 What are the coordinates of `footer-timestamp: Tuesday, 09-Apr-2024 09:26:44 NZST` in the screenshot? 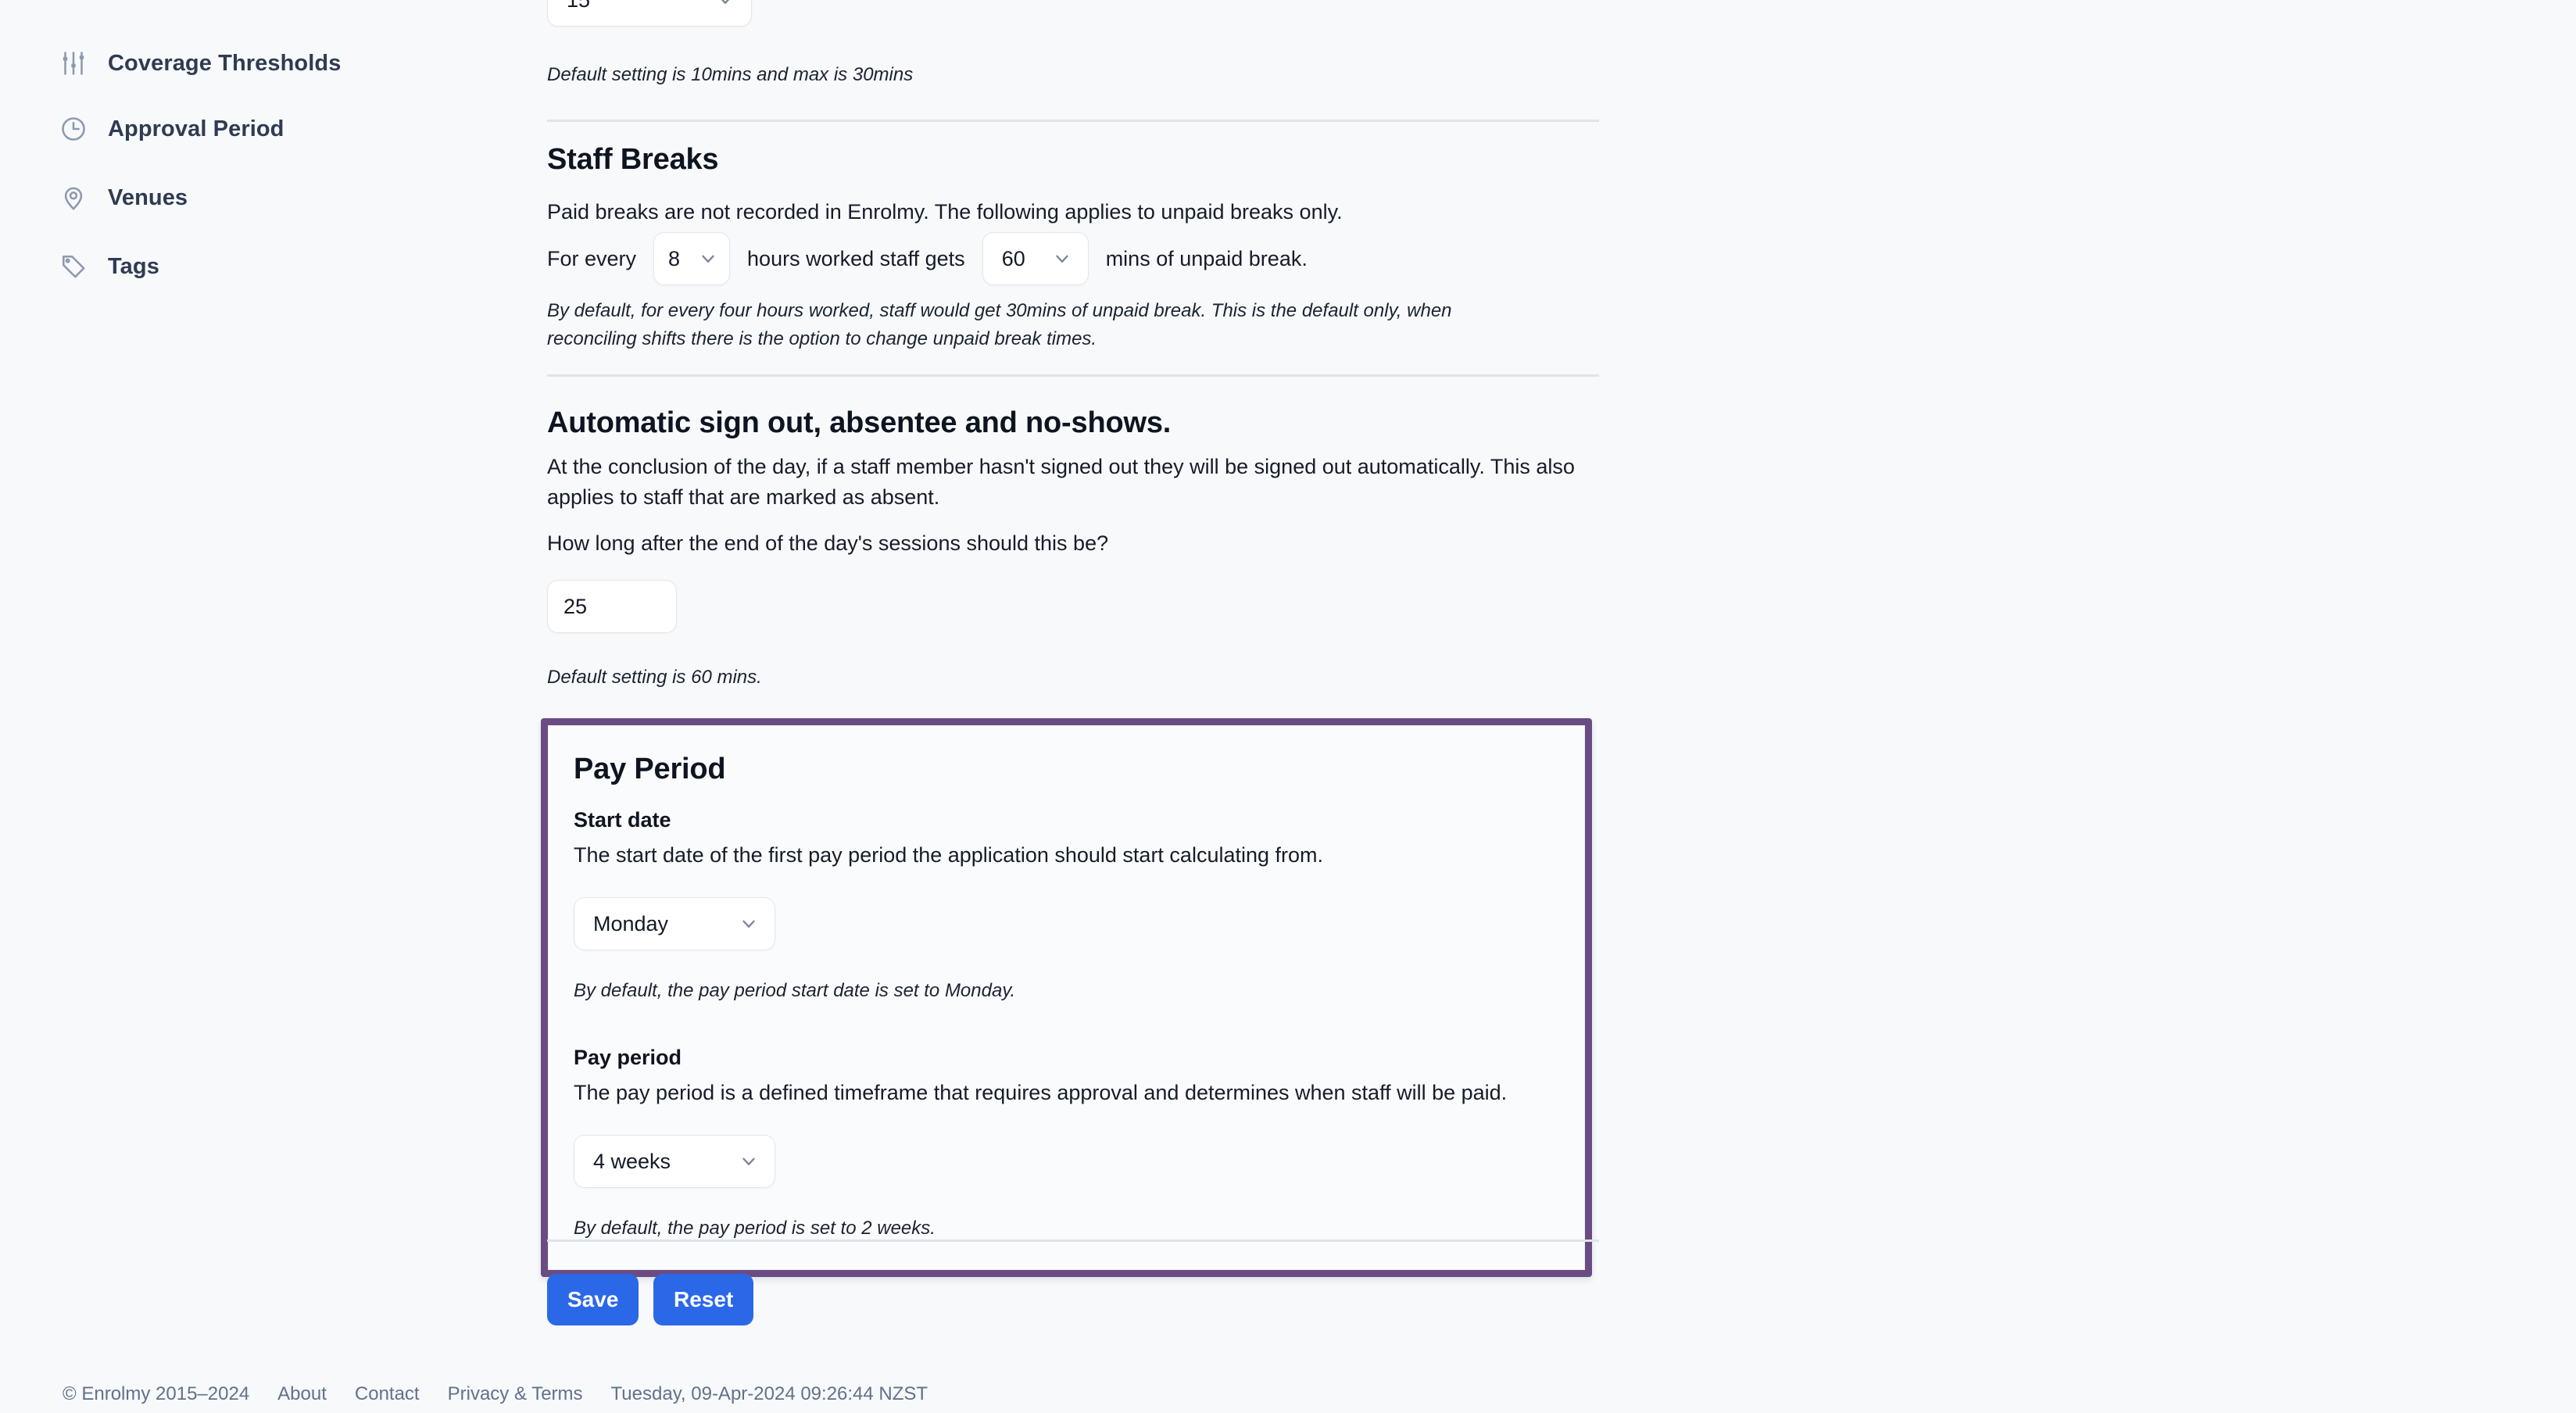 It's located at (769, 1393).